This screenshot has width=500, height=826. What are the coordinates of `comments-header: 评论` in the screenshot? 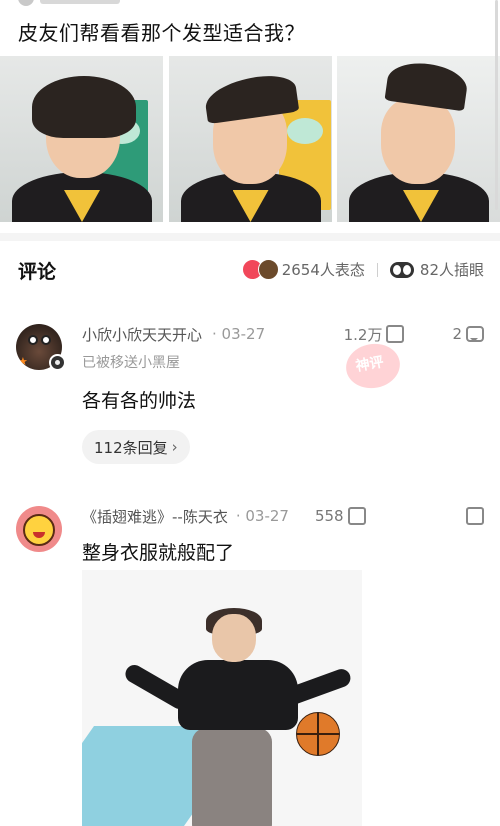 It's located at (37, 272).